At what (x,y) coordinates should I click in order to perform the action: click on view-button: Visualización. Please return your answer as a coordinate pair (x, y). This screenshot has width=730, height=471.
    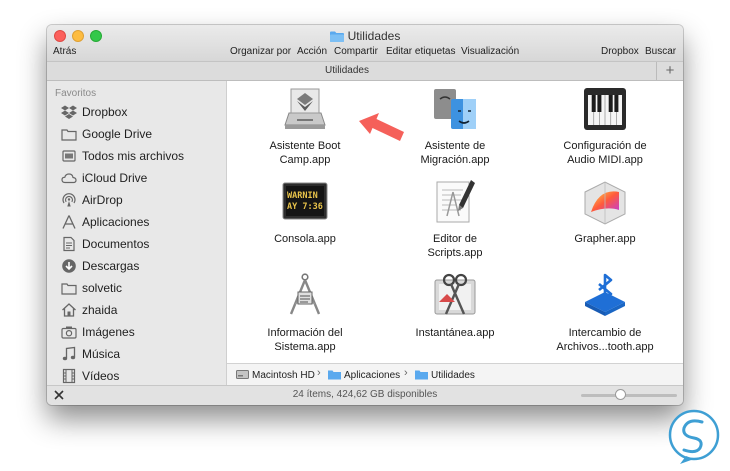
    Looking at the image, I should click on (490, 51).